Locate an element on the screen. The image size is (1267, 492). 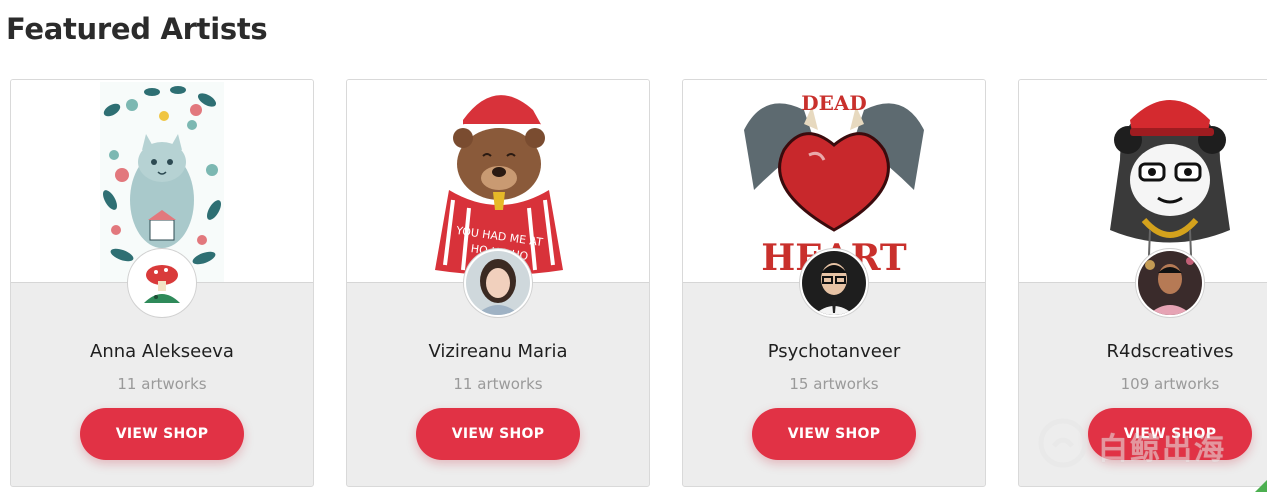
artwork-count: 15 artworks is located at coordinates (834, 384).